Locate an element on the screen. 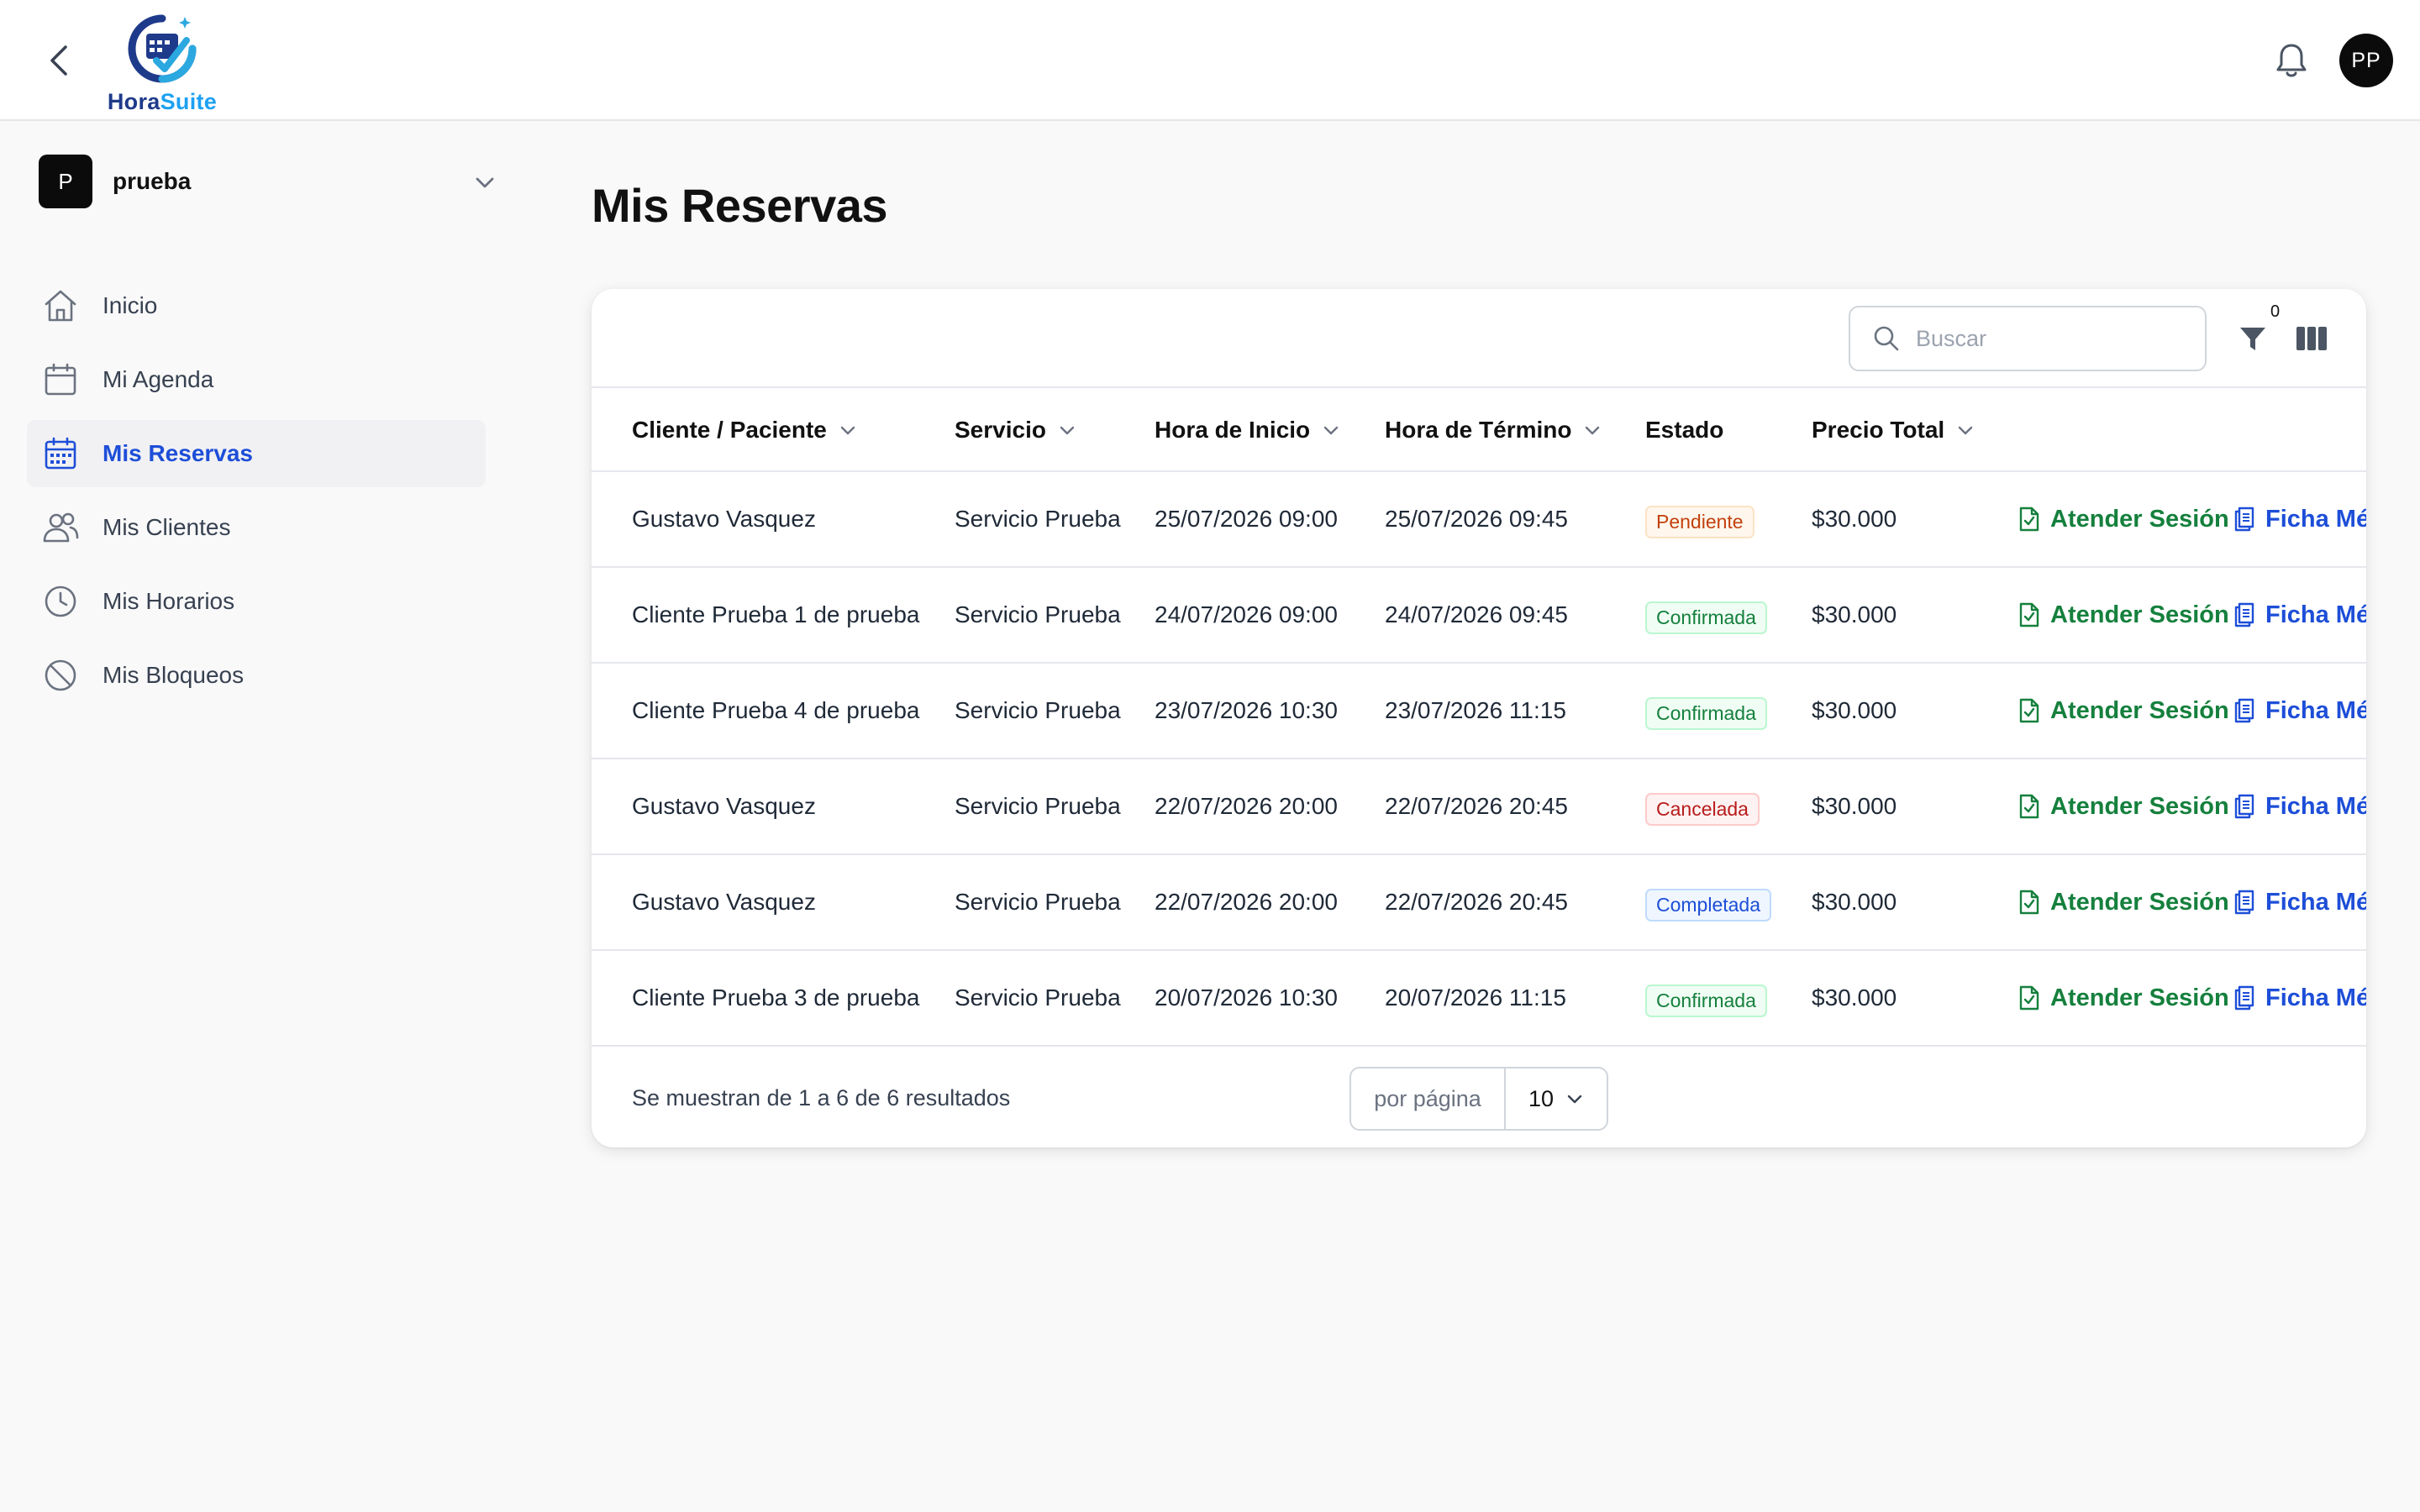 Image resolution: width=2420 pixels, height=1512 pixels. block-icon is located at coordinates (60, 675).